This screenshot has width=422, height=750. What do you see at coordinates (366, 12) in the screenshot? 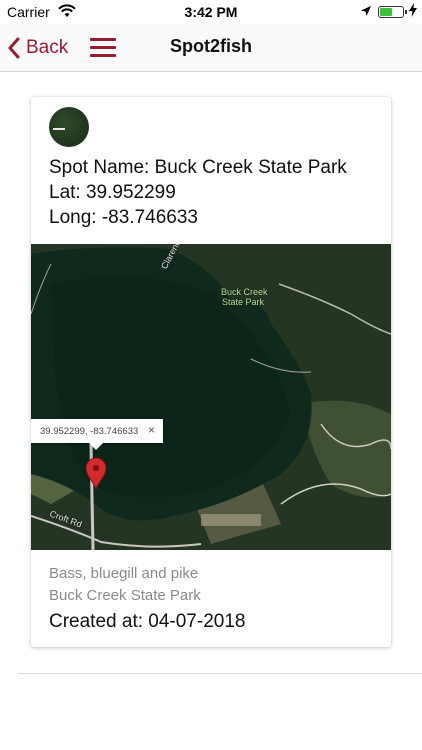
I see `location-arrow-icon` at bounding box center [366, 12].